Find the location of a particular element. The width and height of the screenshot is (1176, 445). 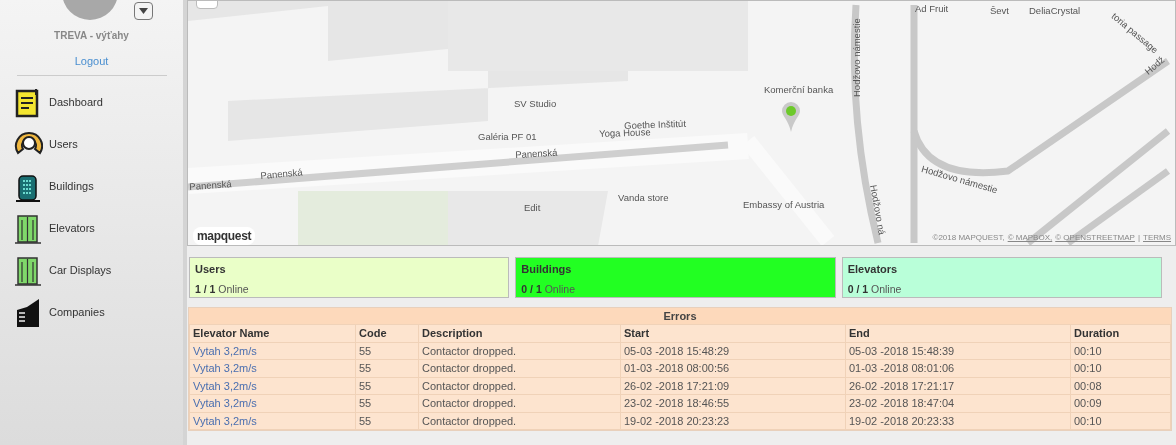

caret-icon is located at coordinates (143, 11).